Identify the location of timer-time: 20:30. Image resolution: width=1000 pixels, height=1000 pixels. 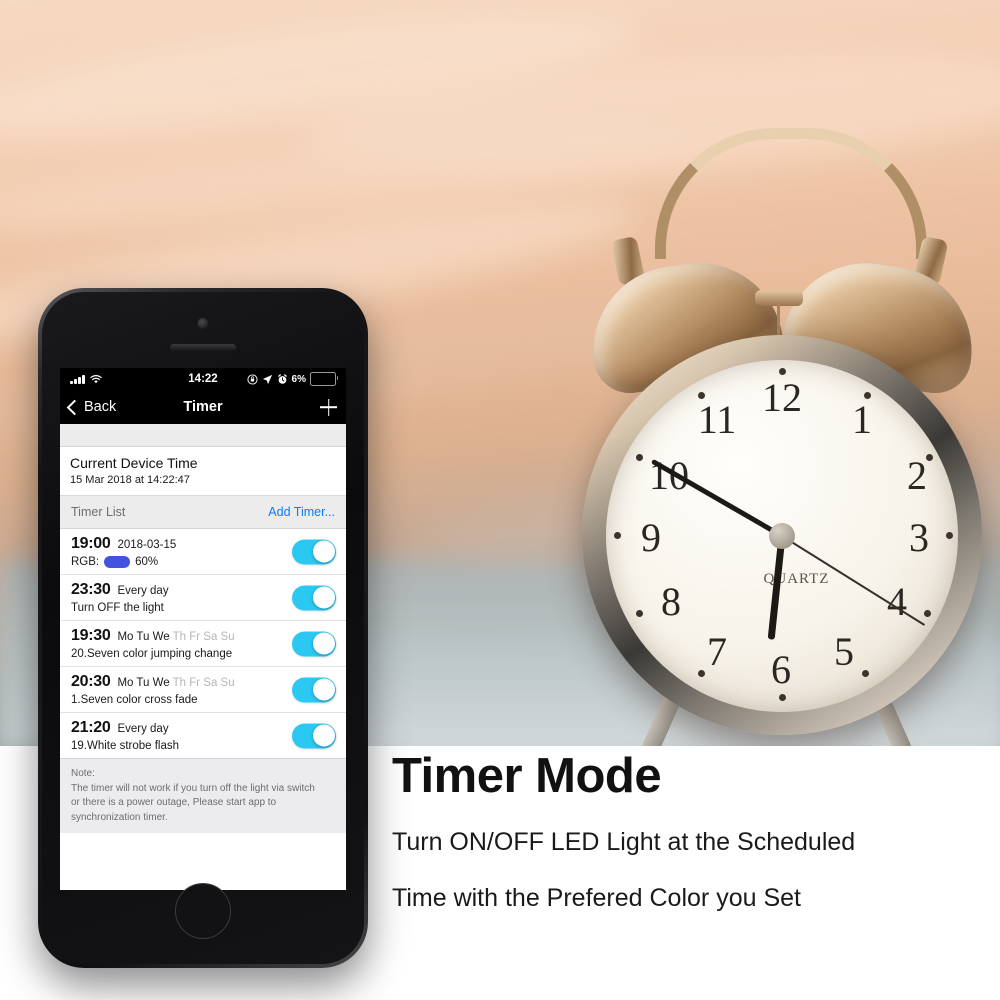
(91, 681).